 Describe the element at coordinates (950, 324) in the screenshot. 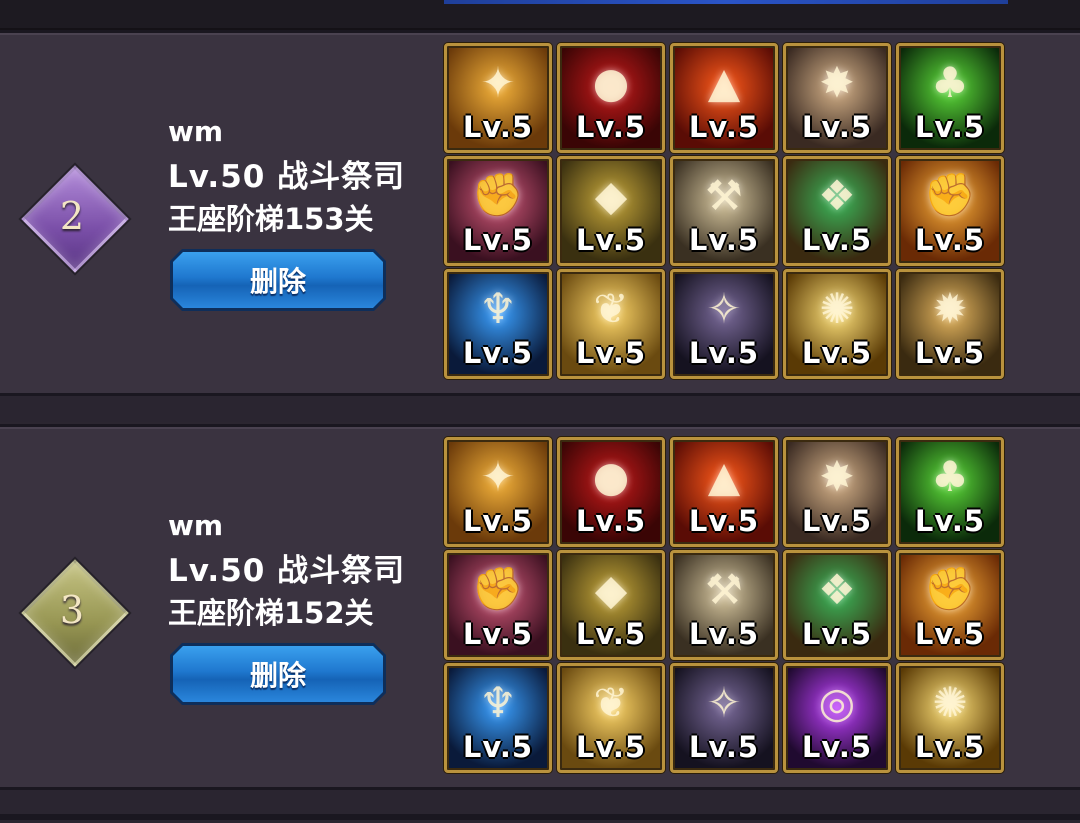

I see `skill-slot: ✹ Lv.5` at that location.